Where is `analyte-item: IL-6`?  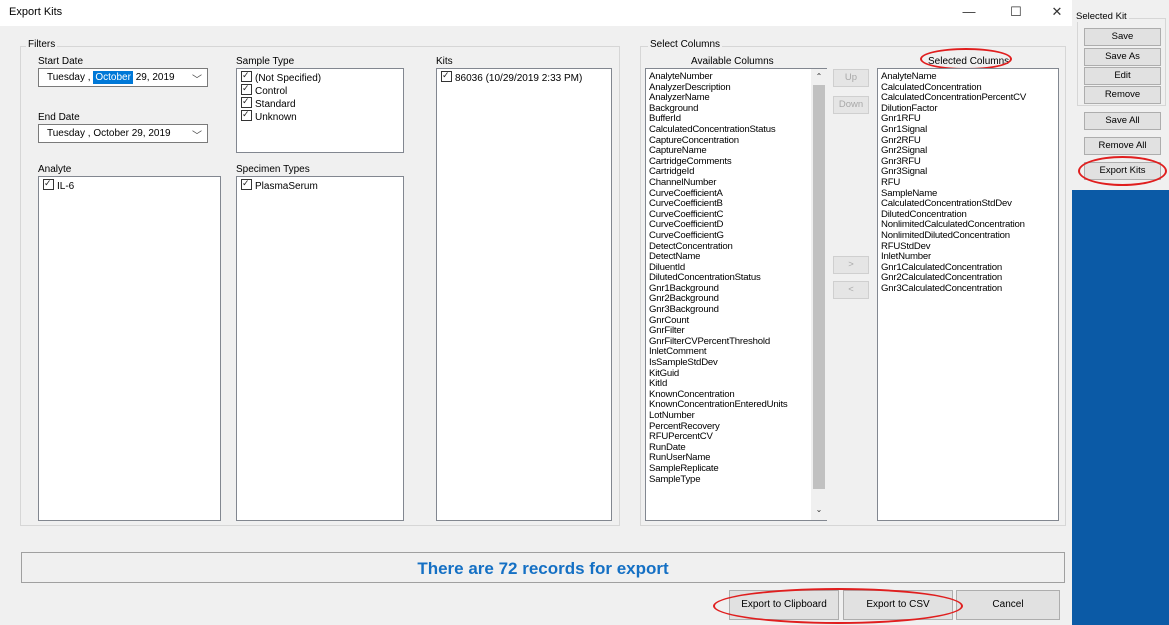 analyte-item: IL-6 is located at coordinates (129, 184).